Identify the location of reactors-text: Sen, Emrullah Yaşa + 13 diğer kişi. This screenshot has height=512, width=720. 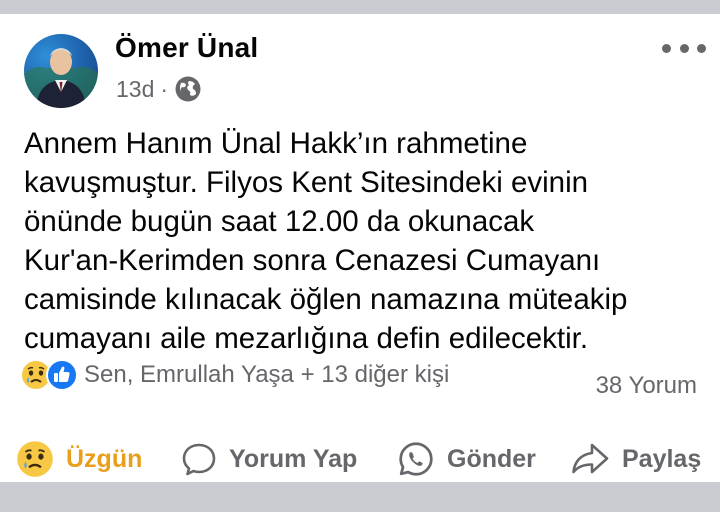
(266, 375).